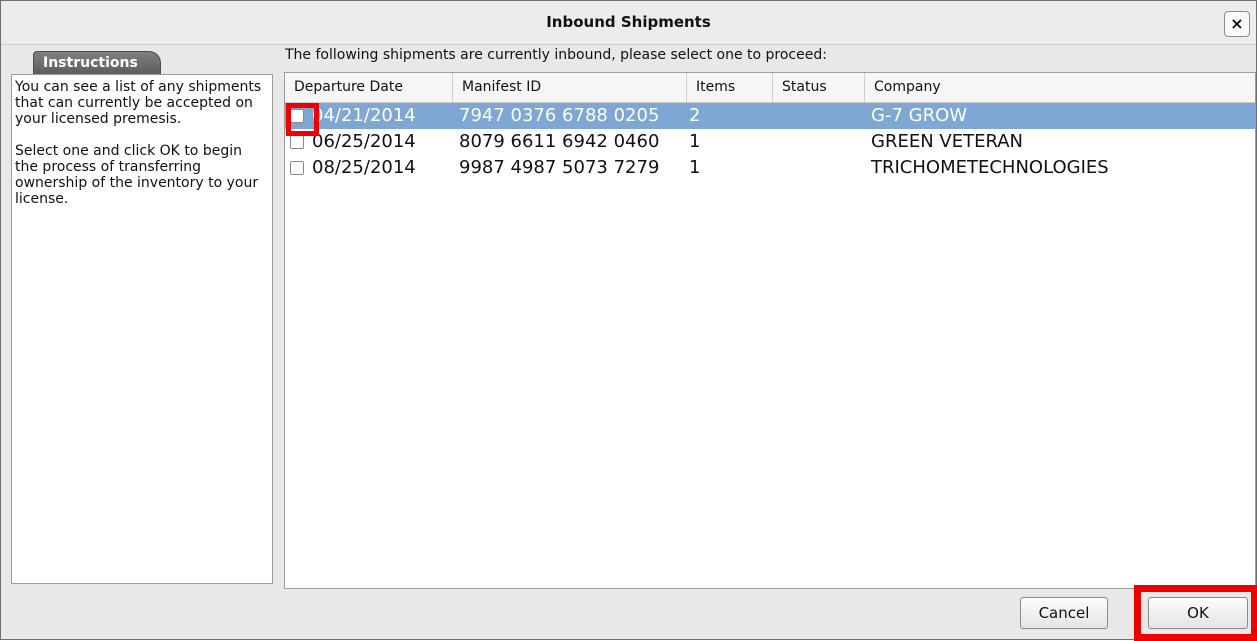 The image size is (1257, 641). What do you see at coordinates (364, 167) in the screenshot?
I see `departure-date-cell: 08/25/2014` at bounding box center [364, 167].